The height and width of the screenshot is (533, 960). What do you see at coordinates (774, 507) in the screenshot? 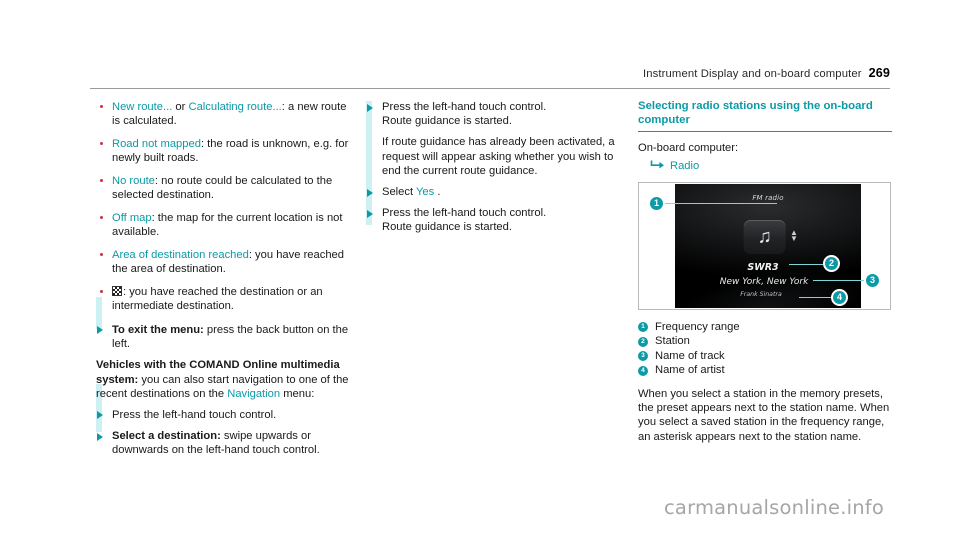
I see `site-watermark: carmanualsonline.info` at bounding box center [774, 507].